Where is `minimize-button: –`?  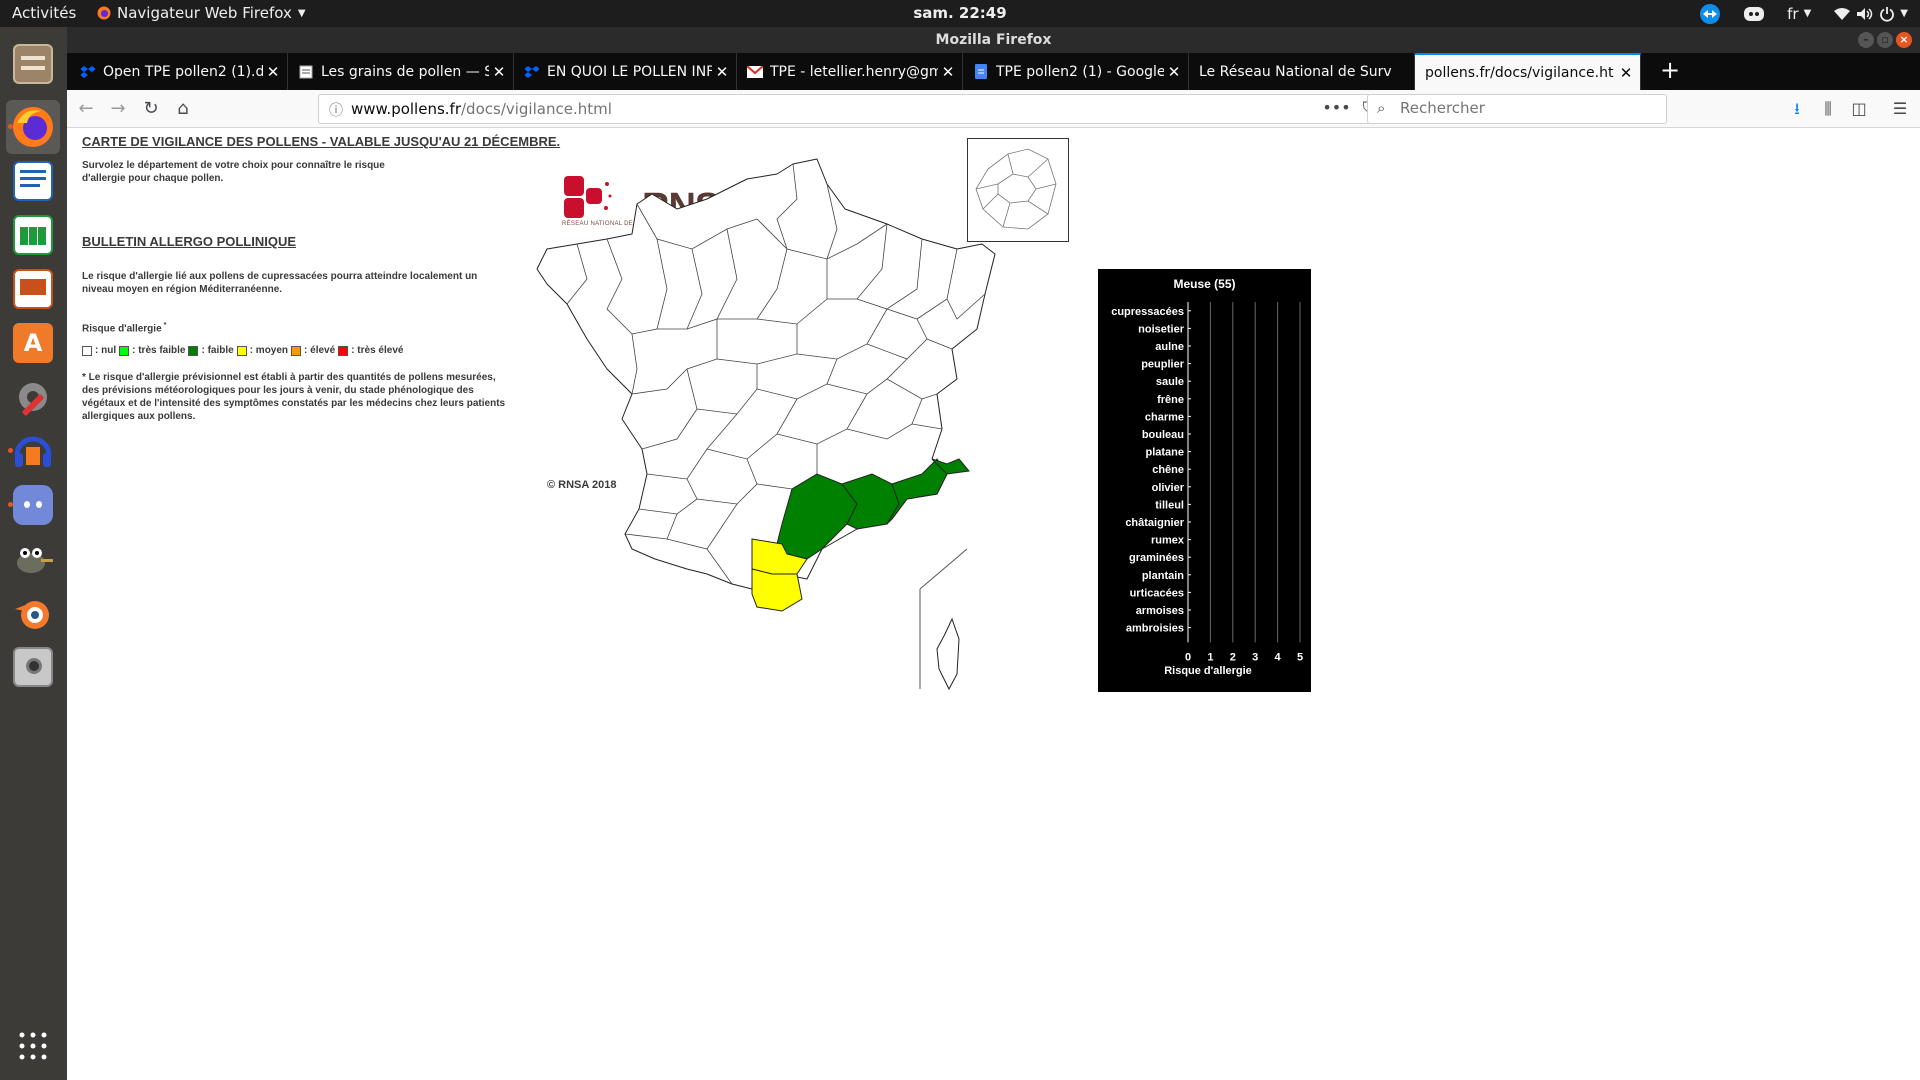 minimize-button: – is located at coordinates (1866, 40).